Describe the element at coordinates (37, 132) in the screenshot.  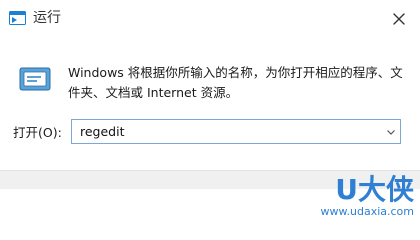
I see `open-label: 打开(O):` at that location.